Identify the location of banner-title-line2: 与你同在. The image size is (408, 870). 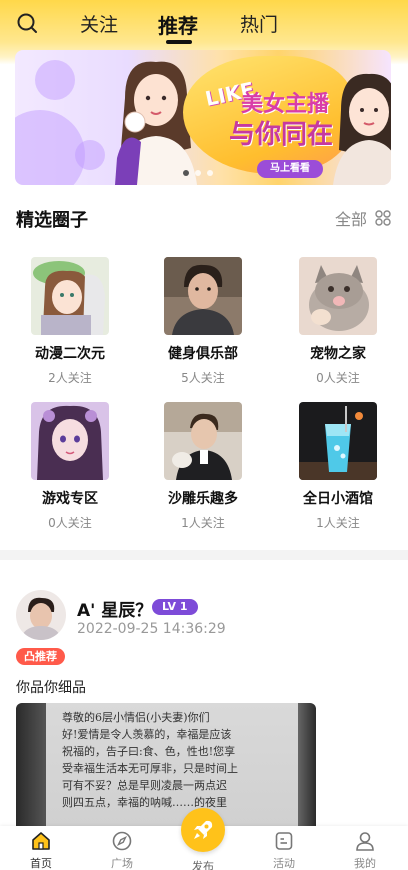
(281, 135).